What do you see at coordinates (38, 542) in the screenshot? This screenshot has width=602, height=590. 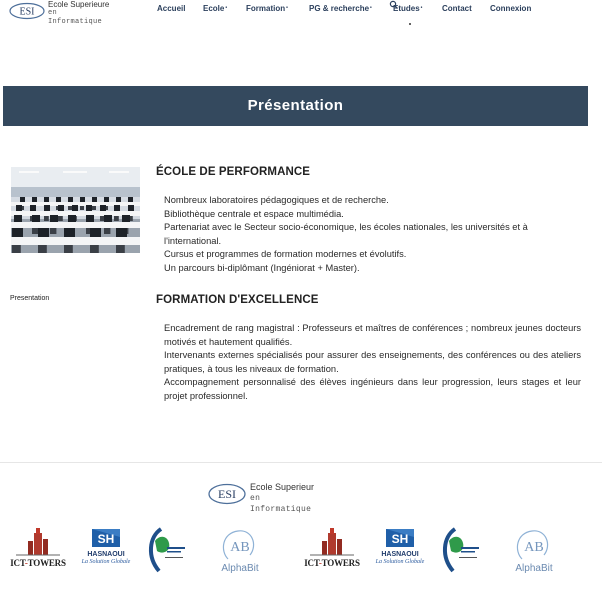 I see `ict-towers-icon` at bounding box center [38, 542].